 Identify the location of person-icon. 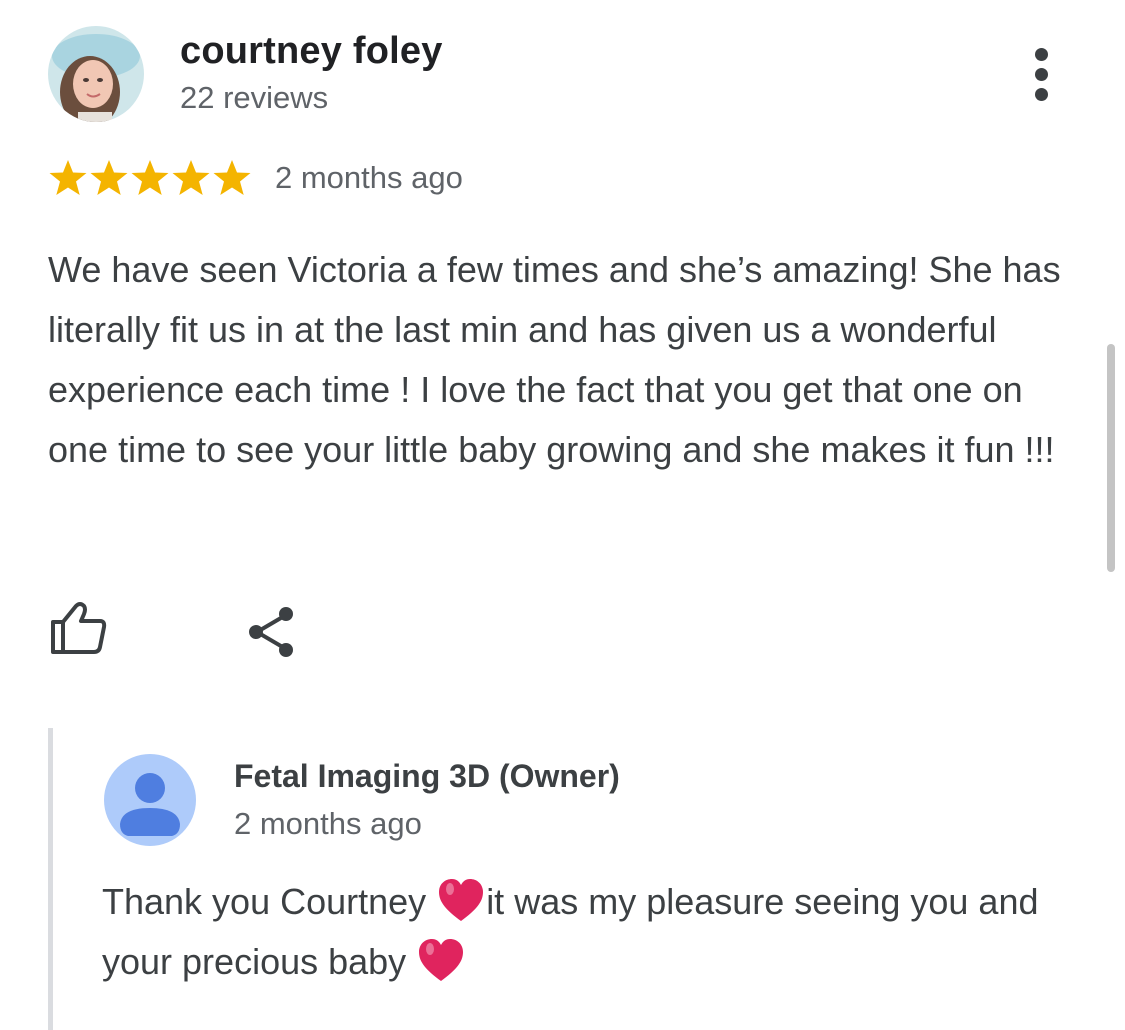
(150, 800).